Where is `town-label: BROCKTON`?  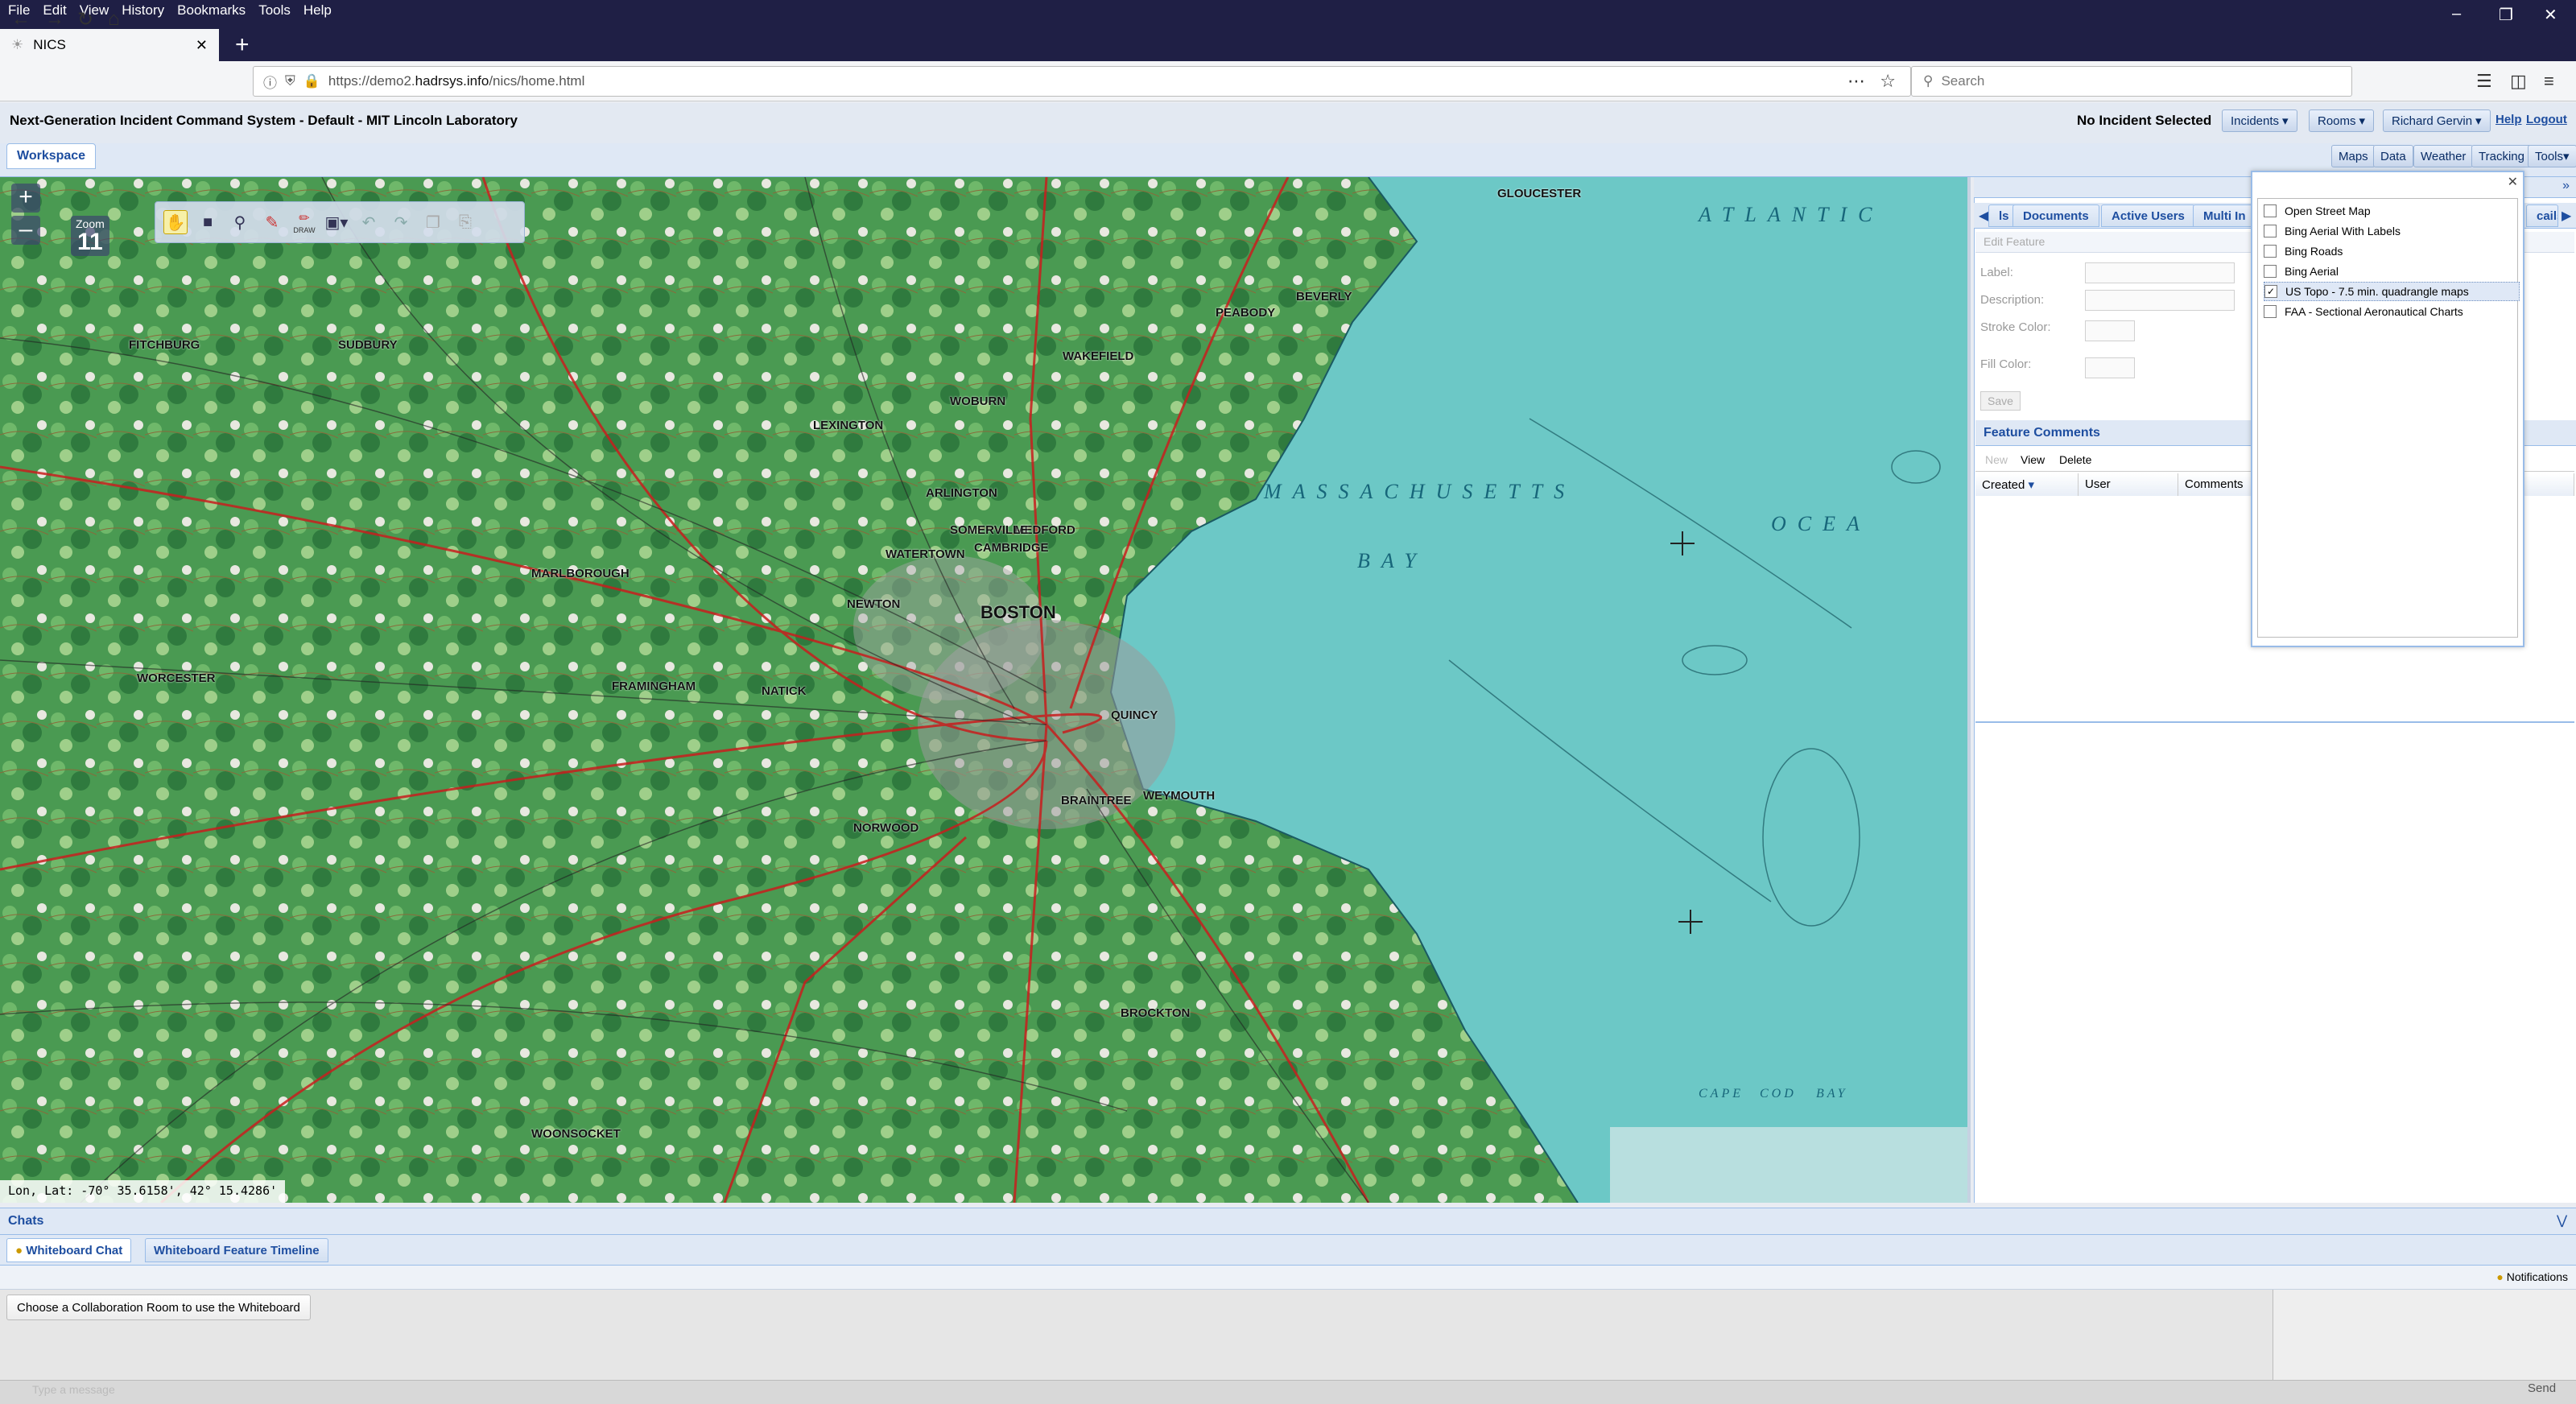
town-label: BROCKTON is located at coordinates (1156, 1013).